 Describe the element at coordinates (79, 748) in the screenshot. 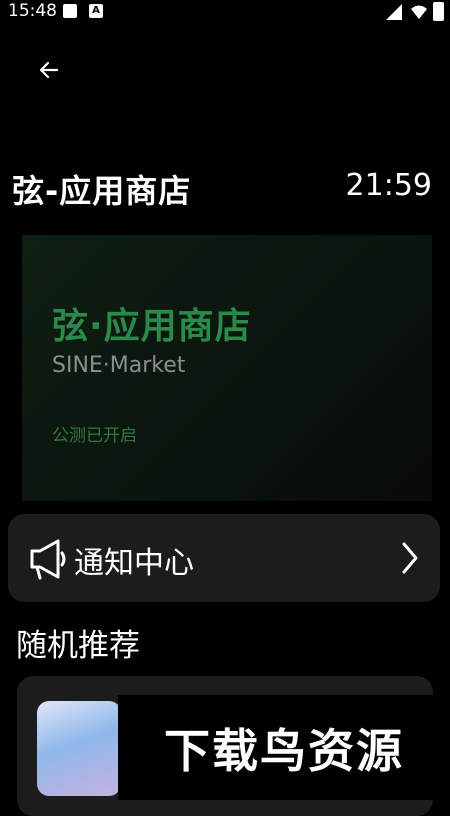

I see `app-thumbnail` at that location.